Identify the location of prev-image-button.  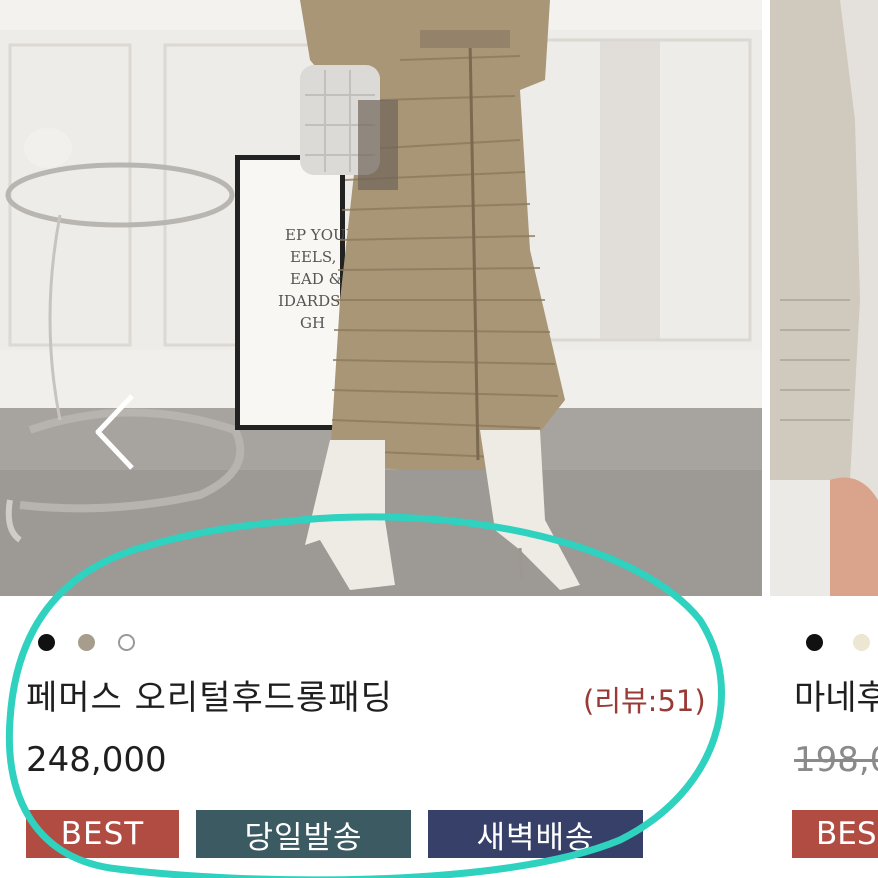
(110, 432).